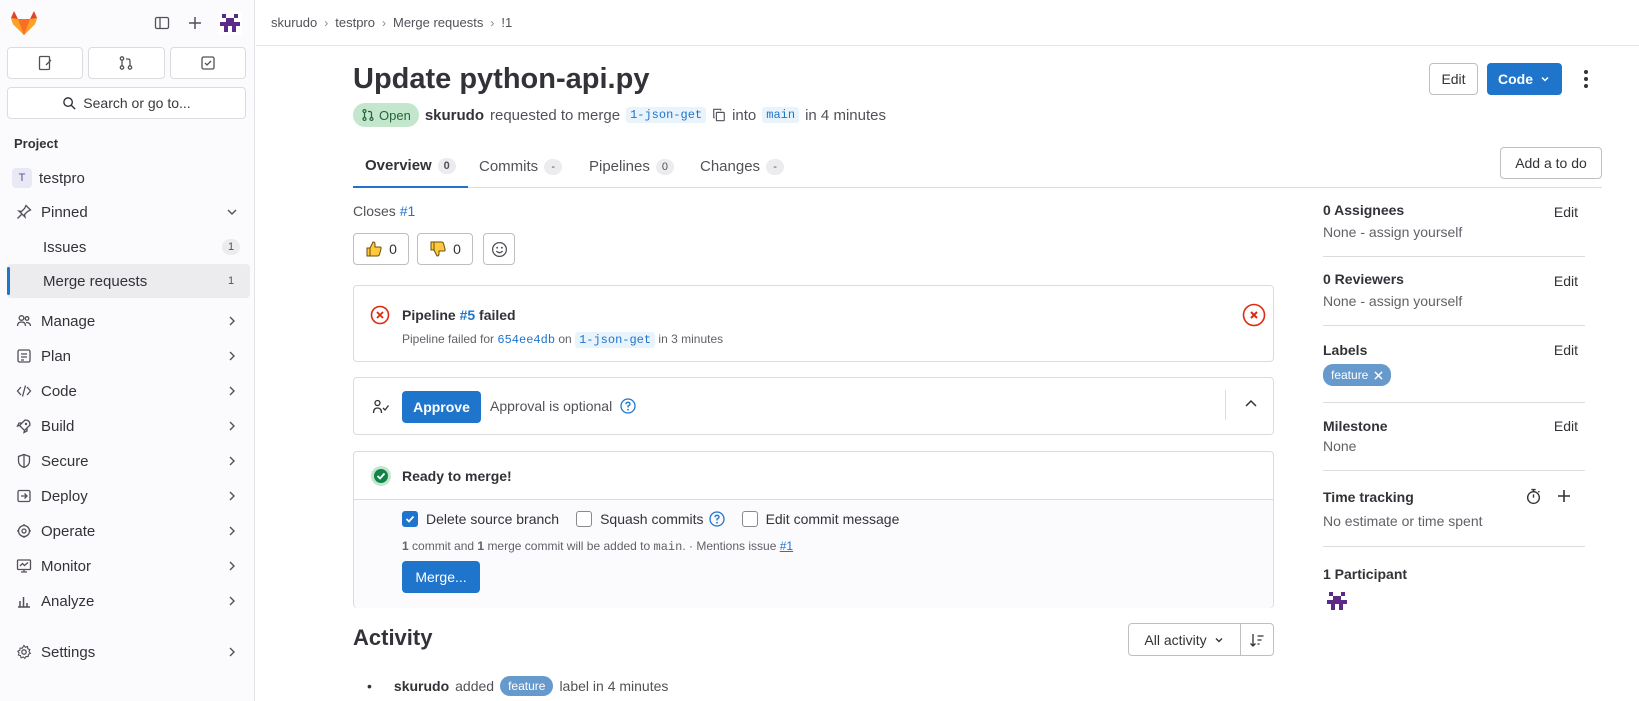 The height and width of the screenshot is (701, 1639). I want to click on activity-filter-dropdown: All activity, so click(1184, 639).